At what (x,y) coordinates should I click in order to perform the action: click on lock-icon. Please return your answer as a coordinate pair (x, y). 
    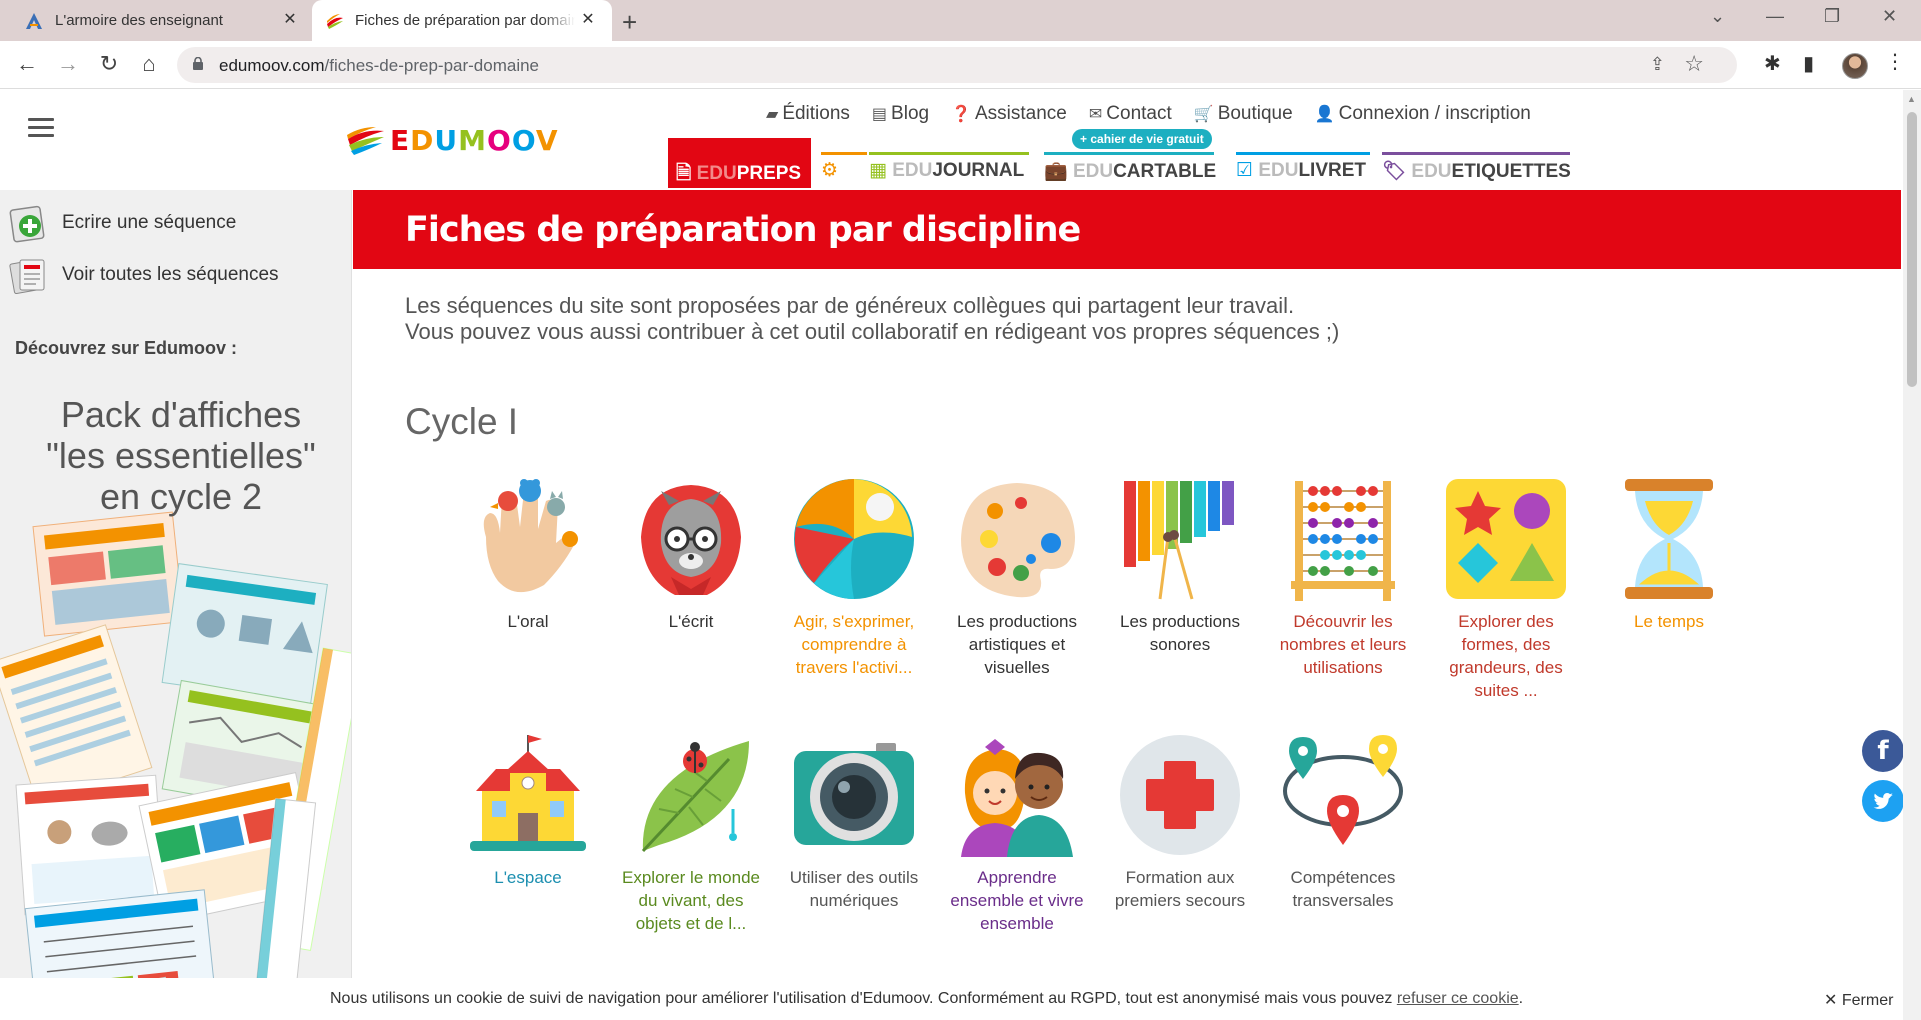
    Looking at the image, I should click on (198, 63).